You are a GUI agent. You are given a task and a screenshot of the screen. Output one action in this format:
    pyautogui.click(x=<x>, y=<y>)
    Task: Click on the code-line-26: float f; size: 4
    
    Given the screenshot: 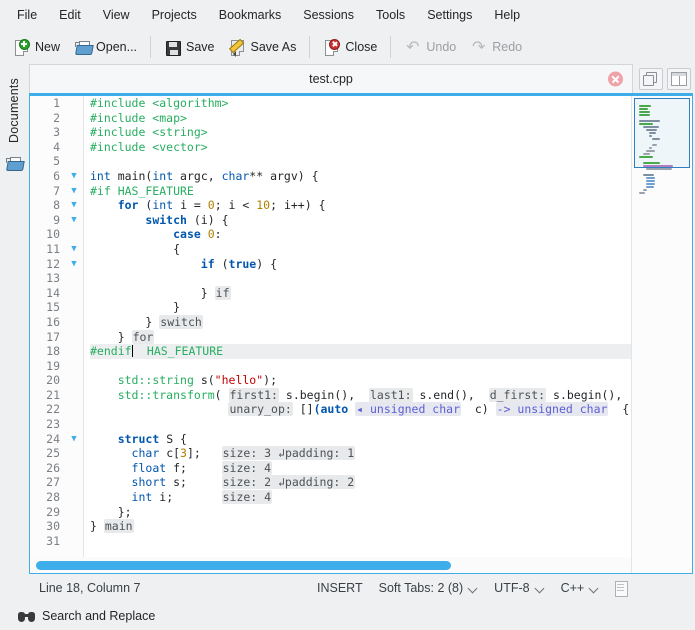 What is the action you would take?
    pyautogui.click(x=202, y=467)
    